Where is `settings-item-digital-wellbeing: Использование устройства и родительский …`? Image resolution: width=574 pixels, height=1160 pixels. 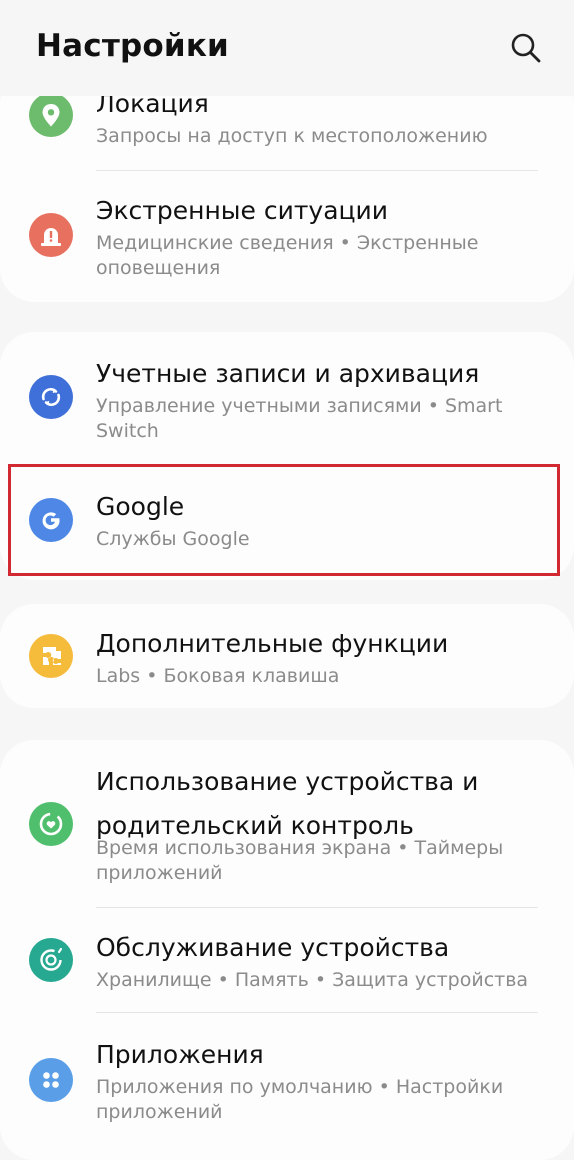 settings-item-digital-wellbeing: Использование устройства и родительский … is located at coordinates (287, 823).